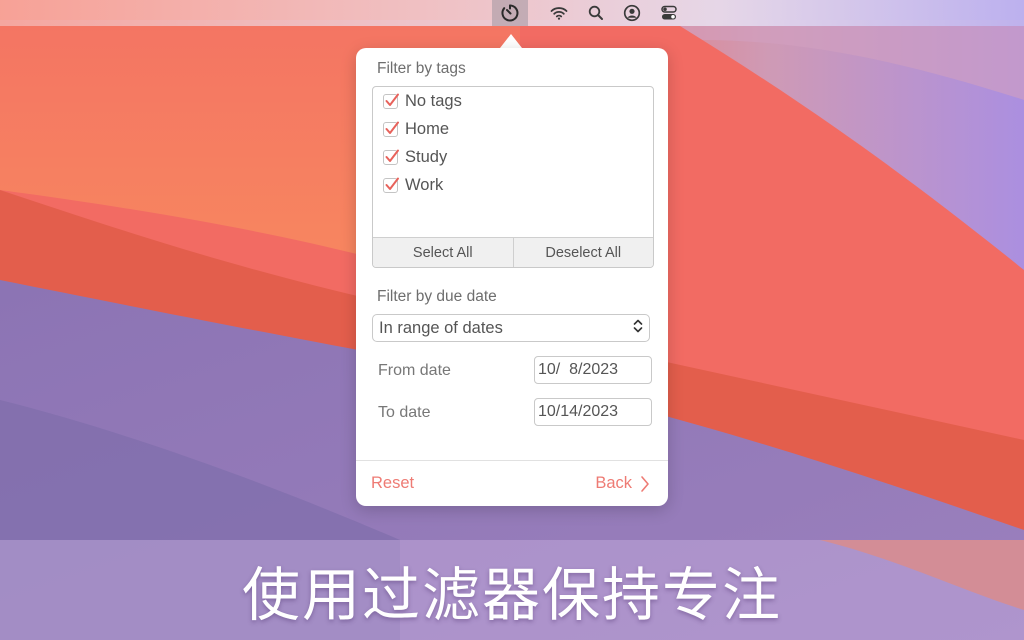  Describe the element at coordinates (613, 483) in the screenshot. I see `back-label: Back` at that location.